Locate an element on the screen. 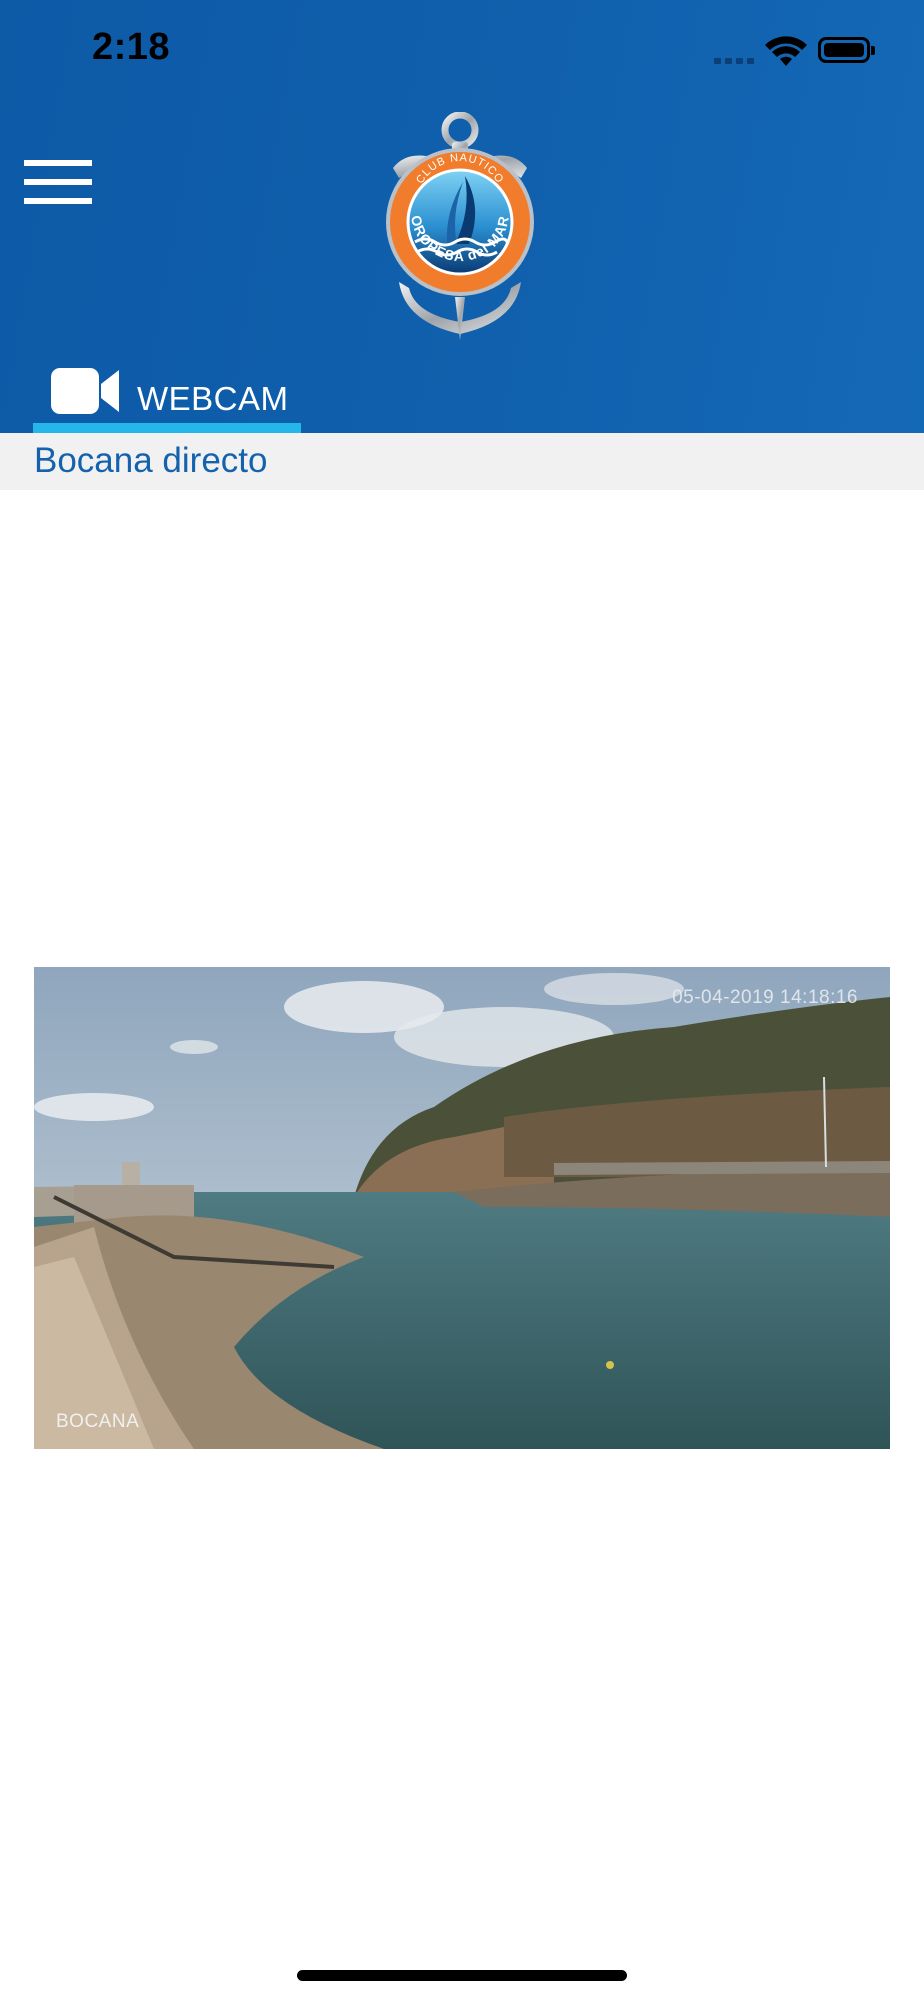 This screenshot has width=924, height=2000. battery-icon is located at coordinates (846, 50).